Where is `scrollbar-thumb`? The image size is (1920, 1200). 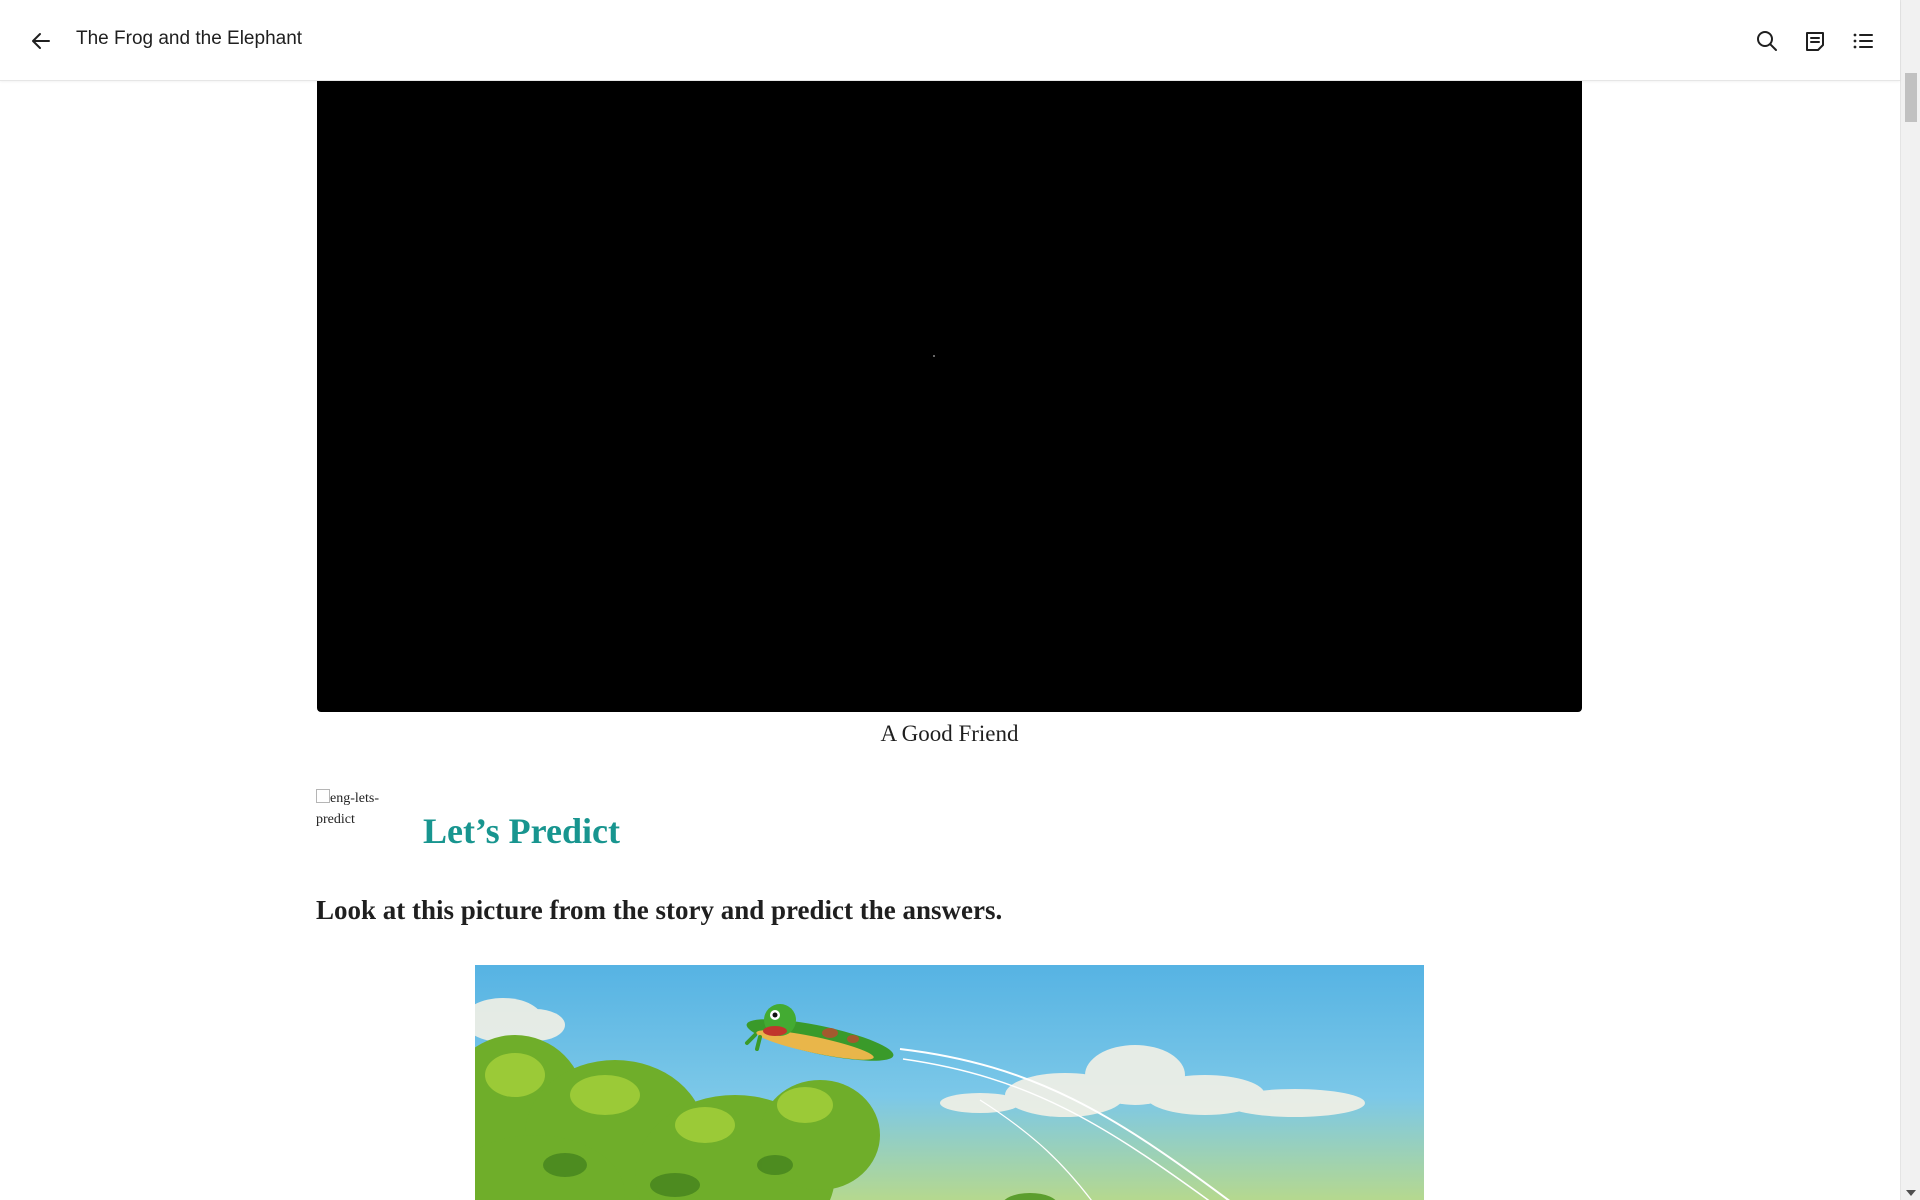
scrollbar-thumb is located at coordinates (1911, 97).